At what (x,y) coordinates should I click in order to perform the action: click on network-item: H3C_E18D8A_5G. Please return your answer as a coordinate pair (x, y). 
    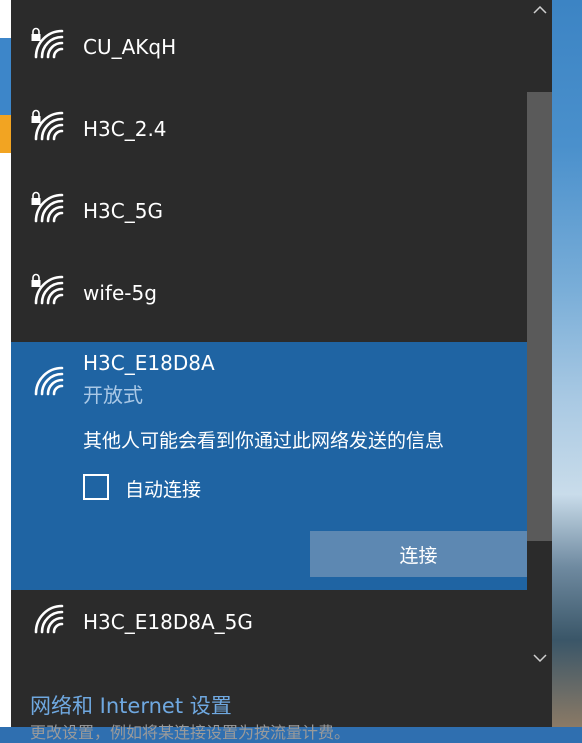
    Looking at the image, I should click on (269, 619).